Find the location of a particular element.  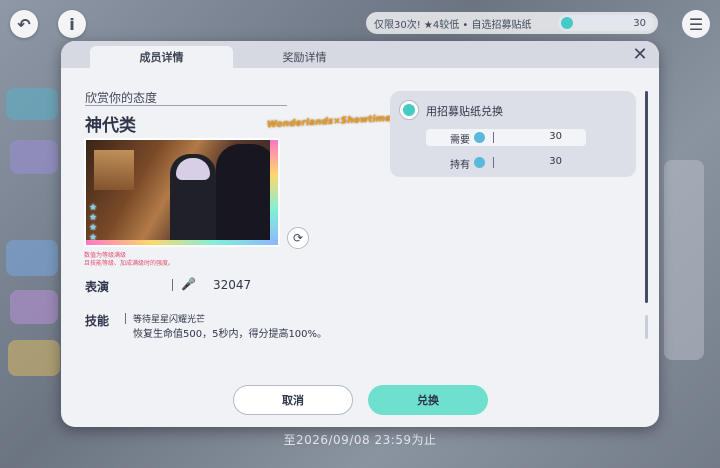

card-figure-hair is located at coordinates (193, 169).